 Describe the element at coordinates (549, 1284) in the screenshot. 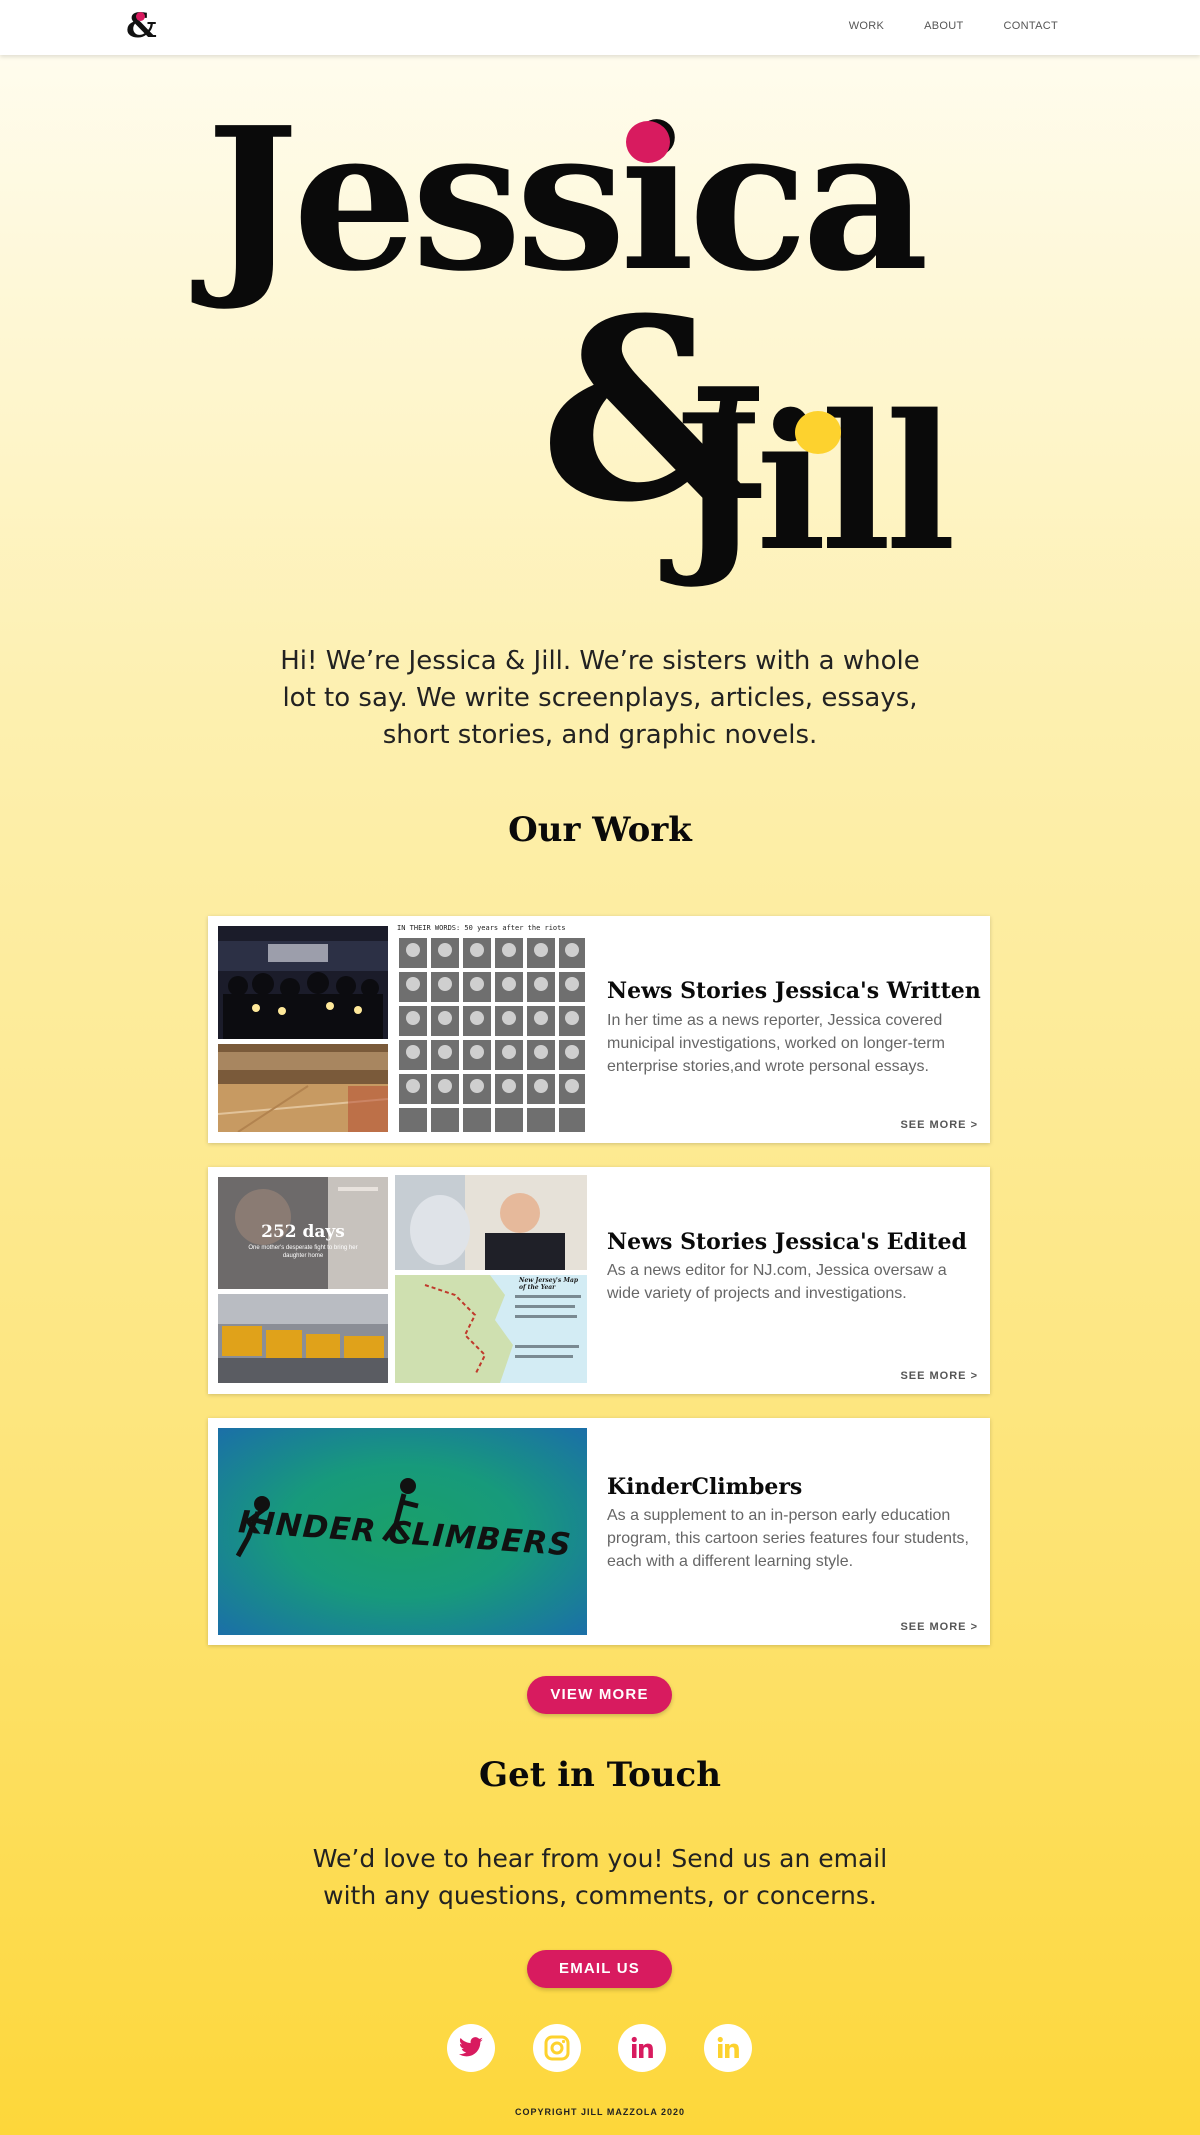

I see `map-title: New Jersey's Map of the Year` at that location.